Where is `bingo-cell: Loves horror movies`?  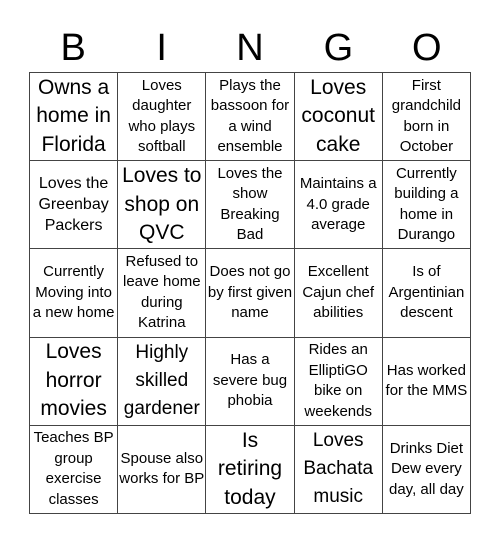 bingo-cell: Loves horror movies is located at coordinates (74, 381).